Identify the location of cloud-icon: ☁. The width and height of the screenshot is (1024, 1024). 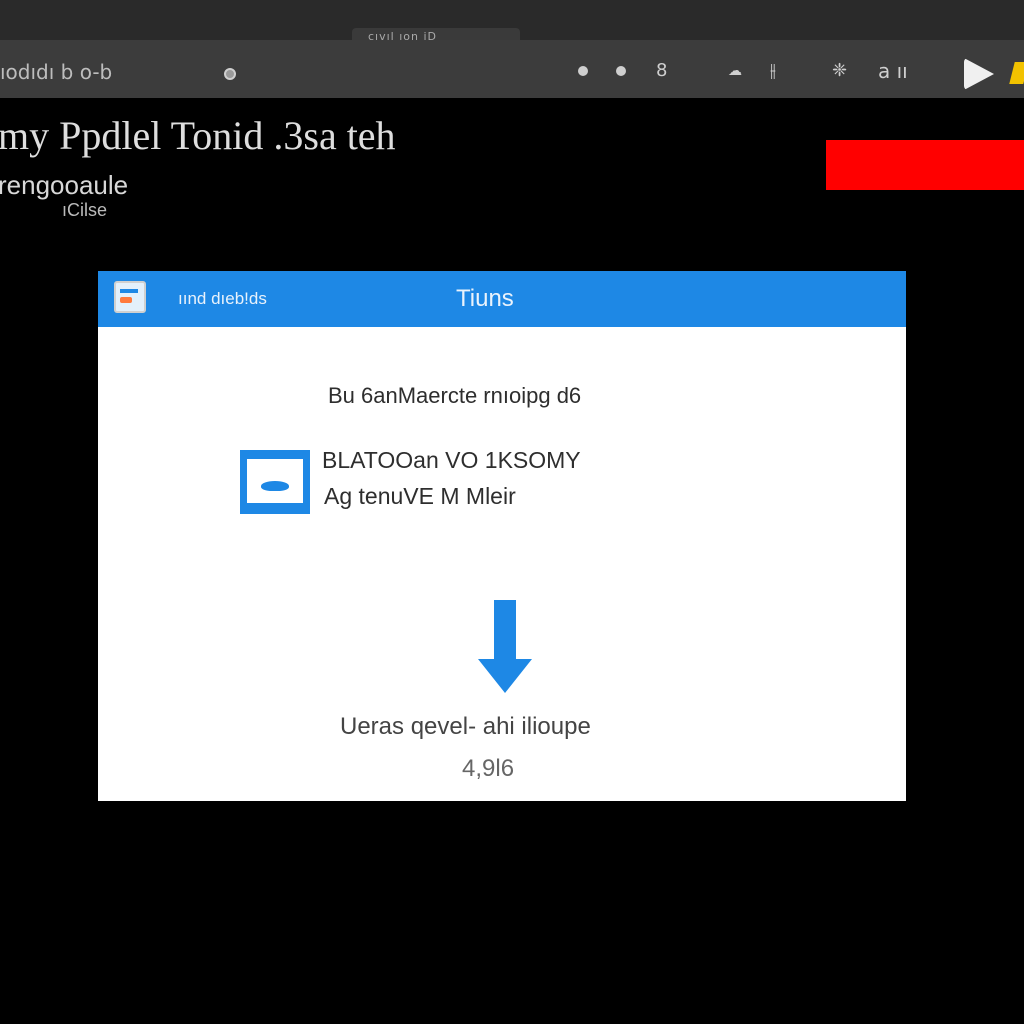
(735, 71).